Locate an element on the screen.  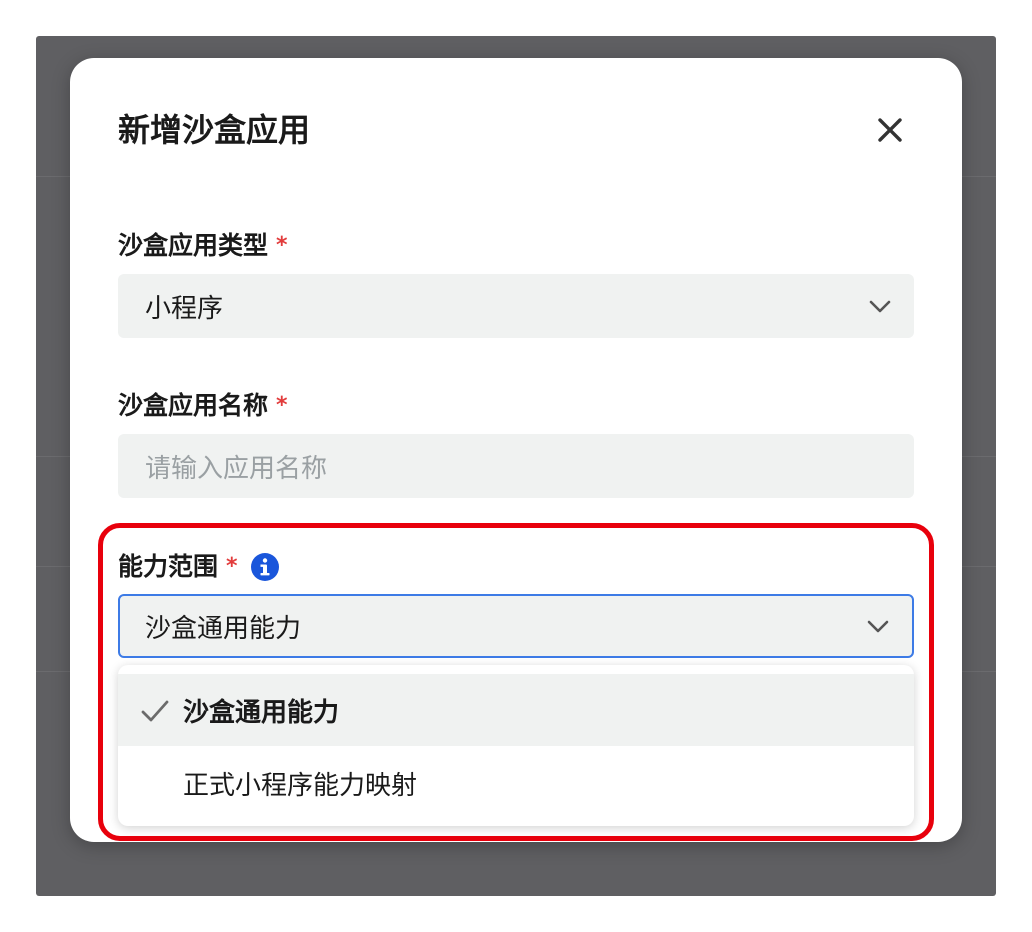
scope-value: 沙盒通用能力 is located at coordinates (223, 628).